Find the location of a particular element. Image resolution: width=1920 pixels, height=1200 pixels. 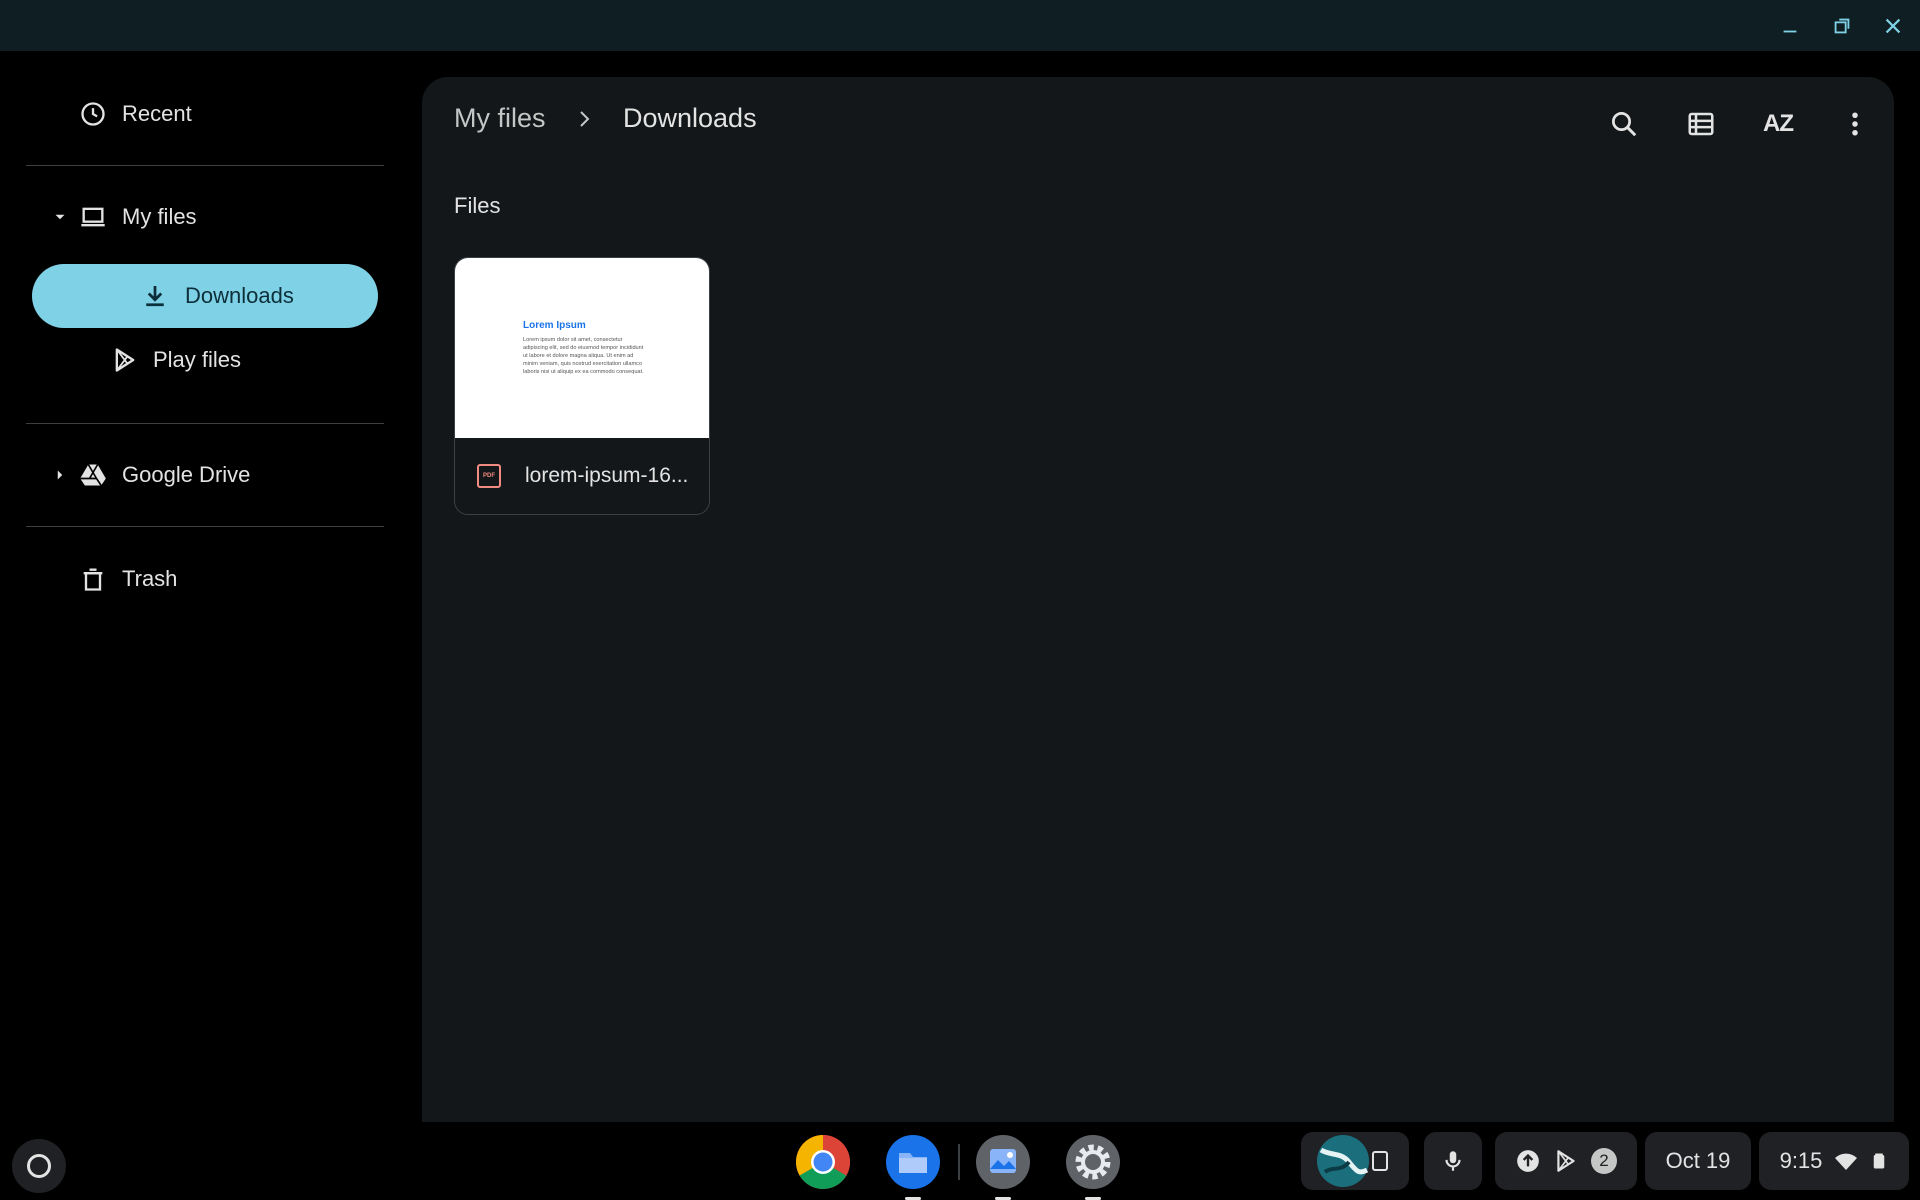

more-options-button is located at coordinates (1855, 124).